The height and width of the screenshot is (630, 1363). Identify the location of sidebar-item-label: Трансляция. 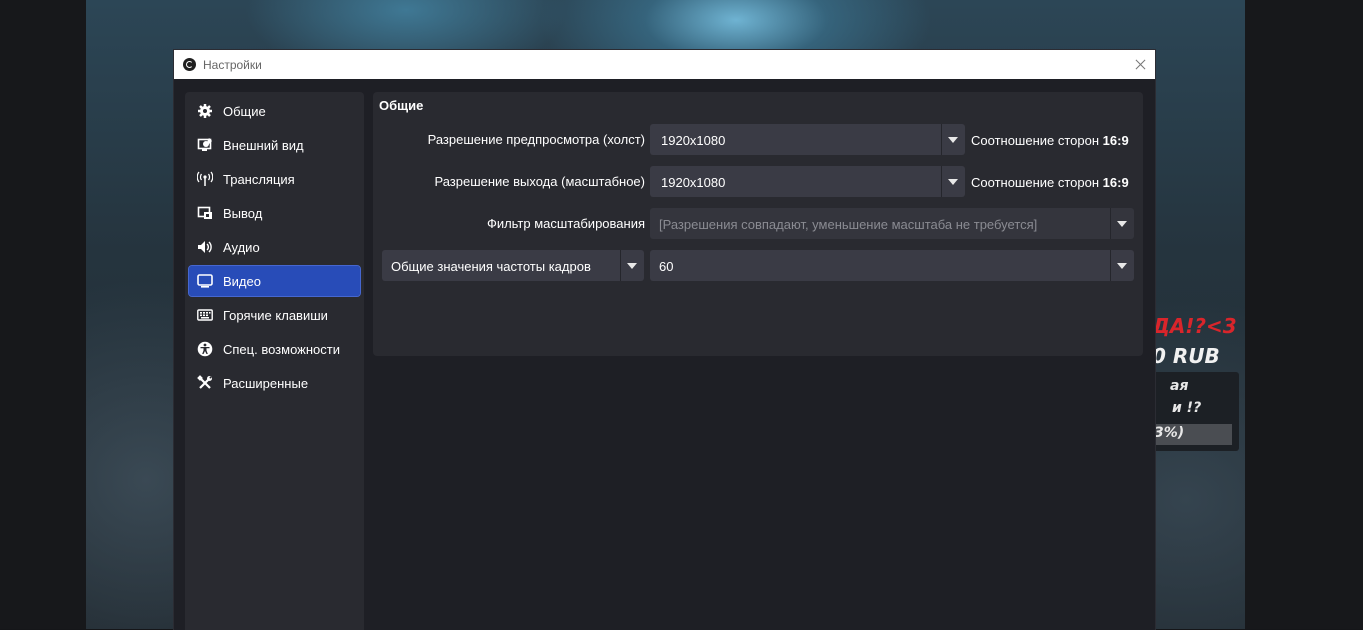
(259, 179).